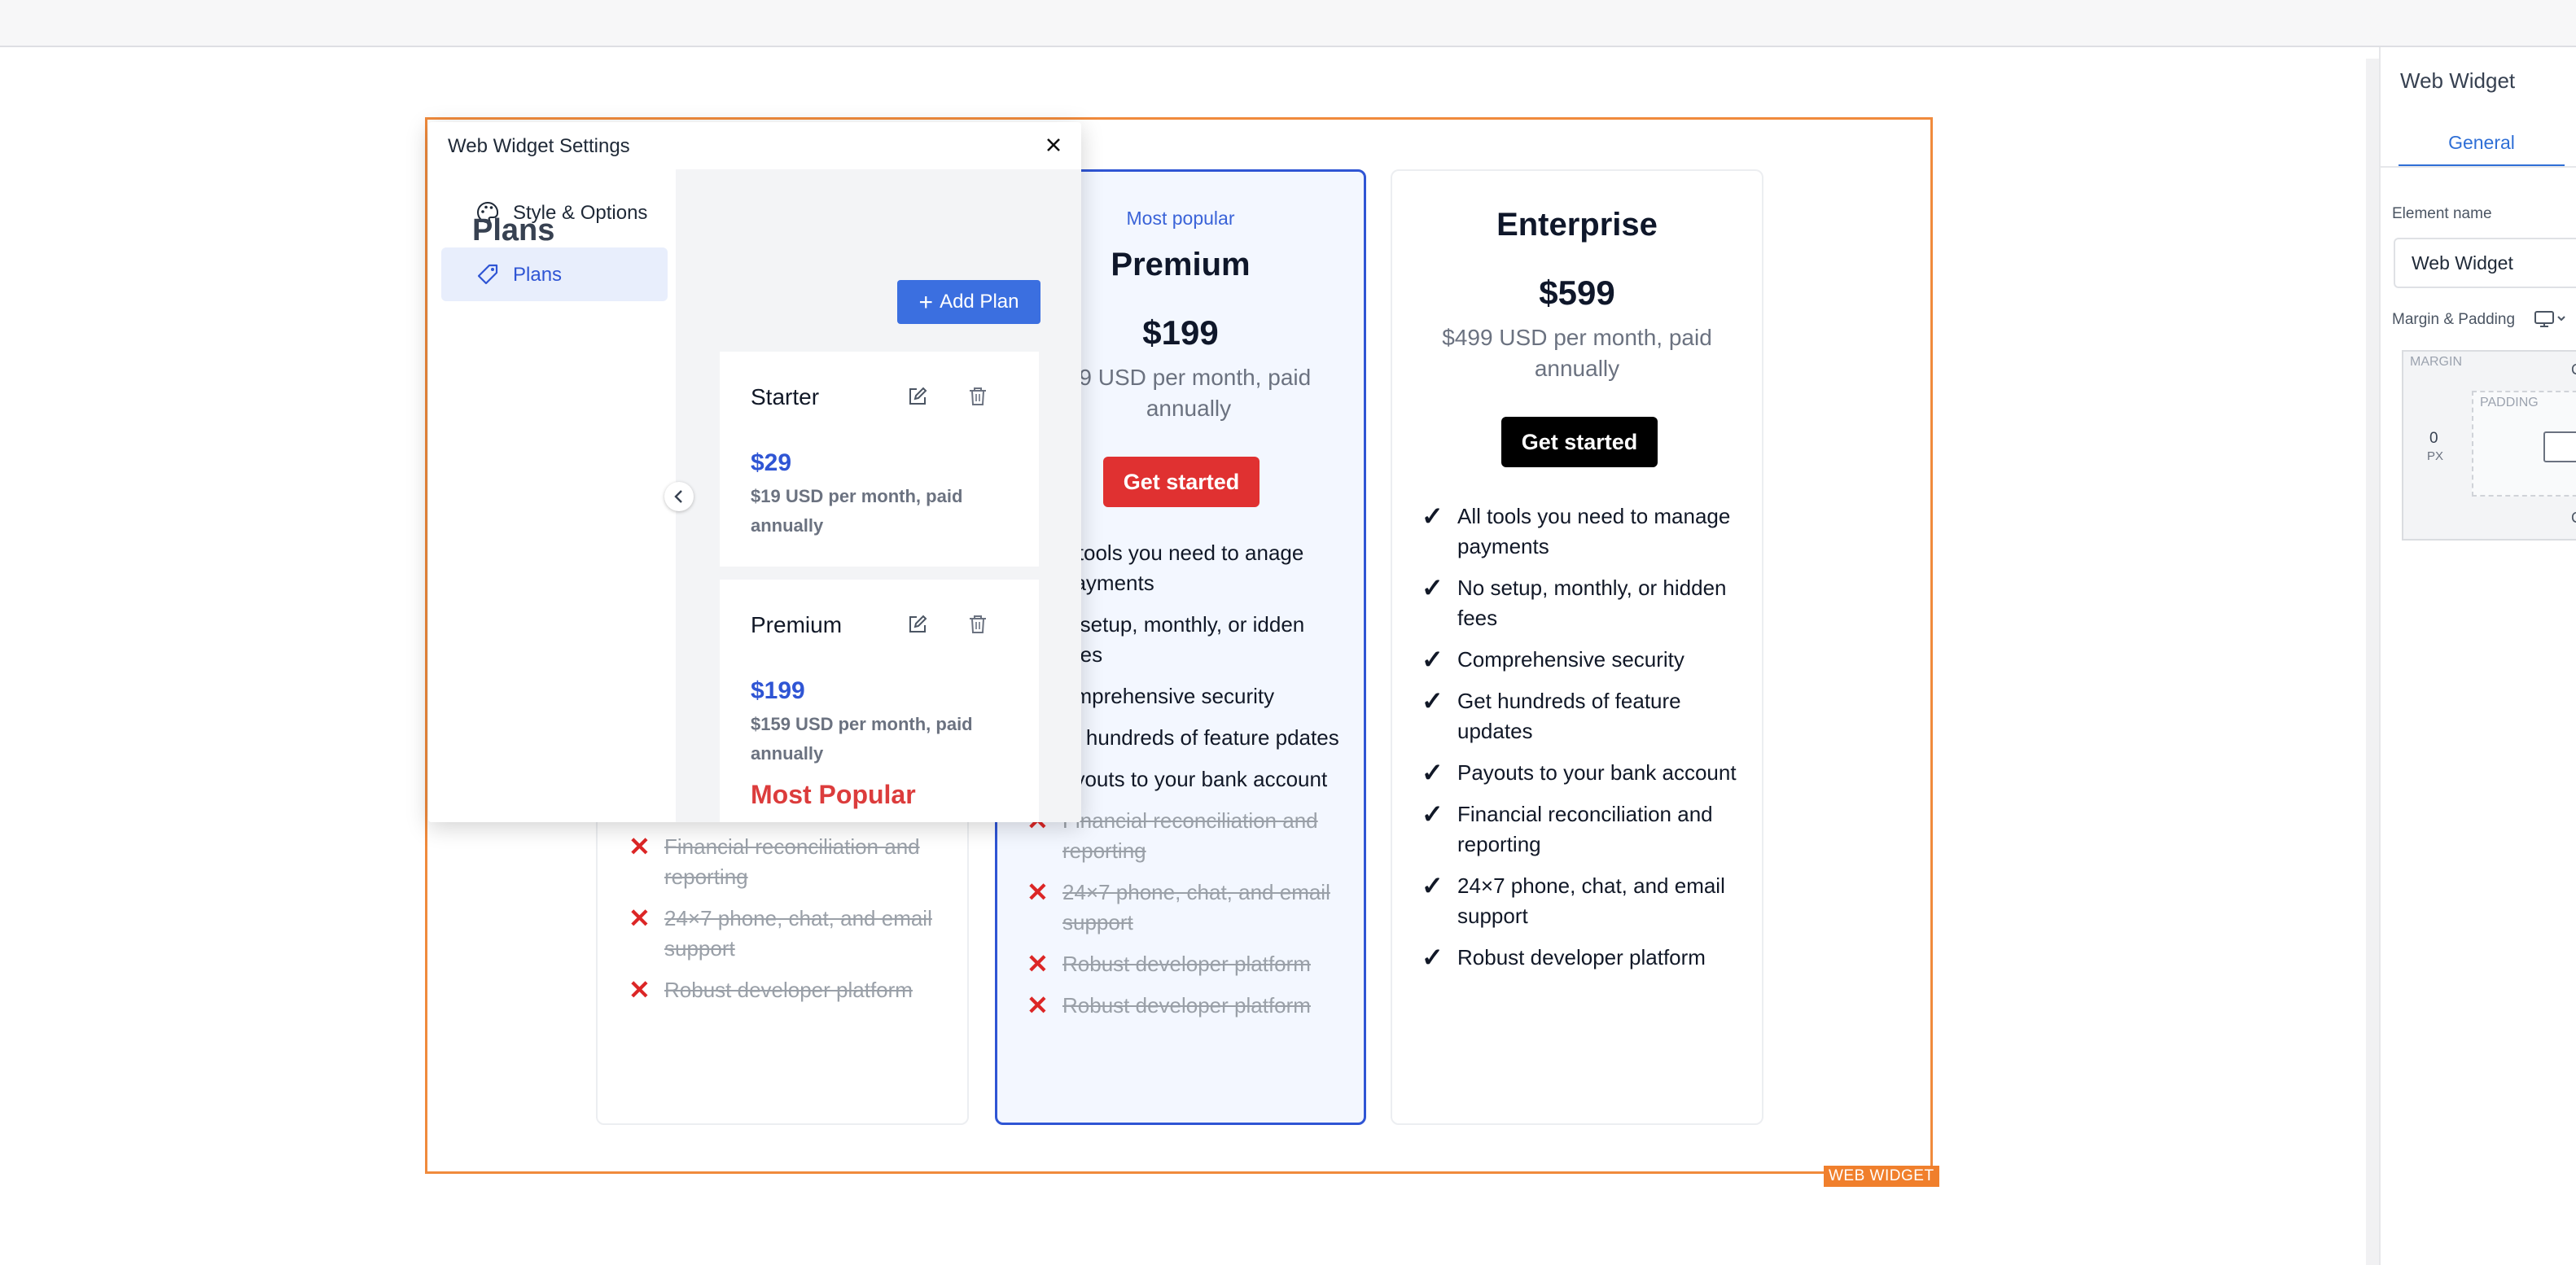 The height and width of the screenshot is (1265, 2576). I want to click on feature-item: ✓ All tools you need to manage payments, so click(1576, 529).